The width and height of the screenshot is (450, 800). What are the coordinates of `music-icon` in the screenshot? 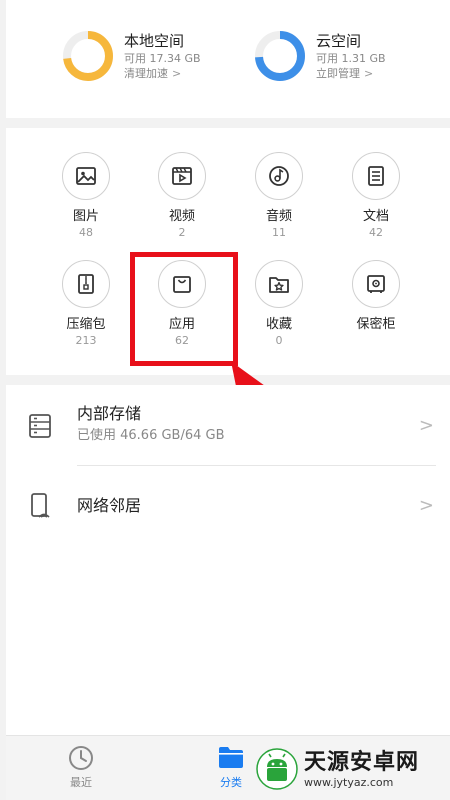 It's located at (279, 176).